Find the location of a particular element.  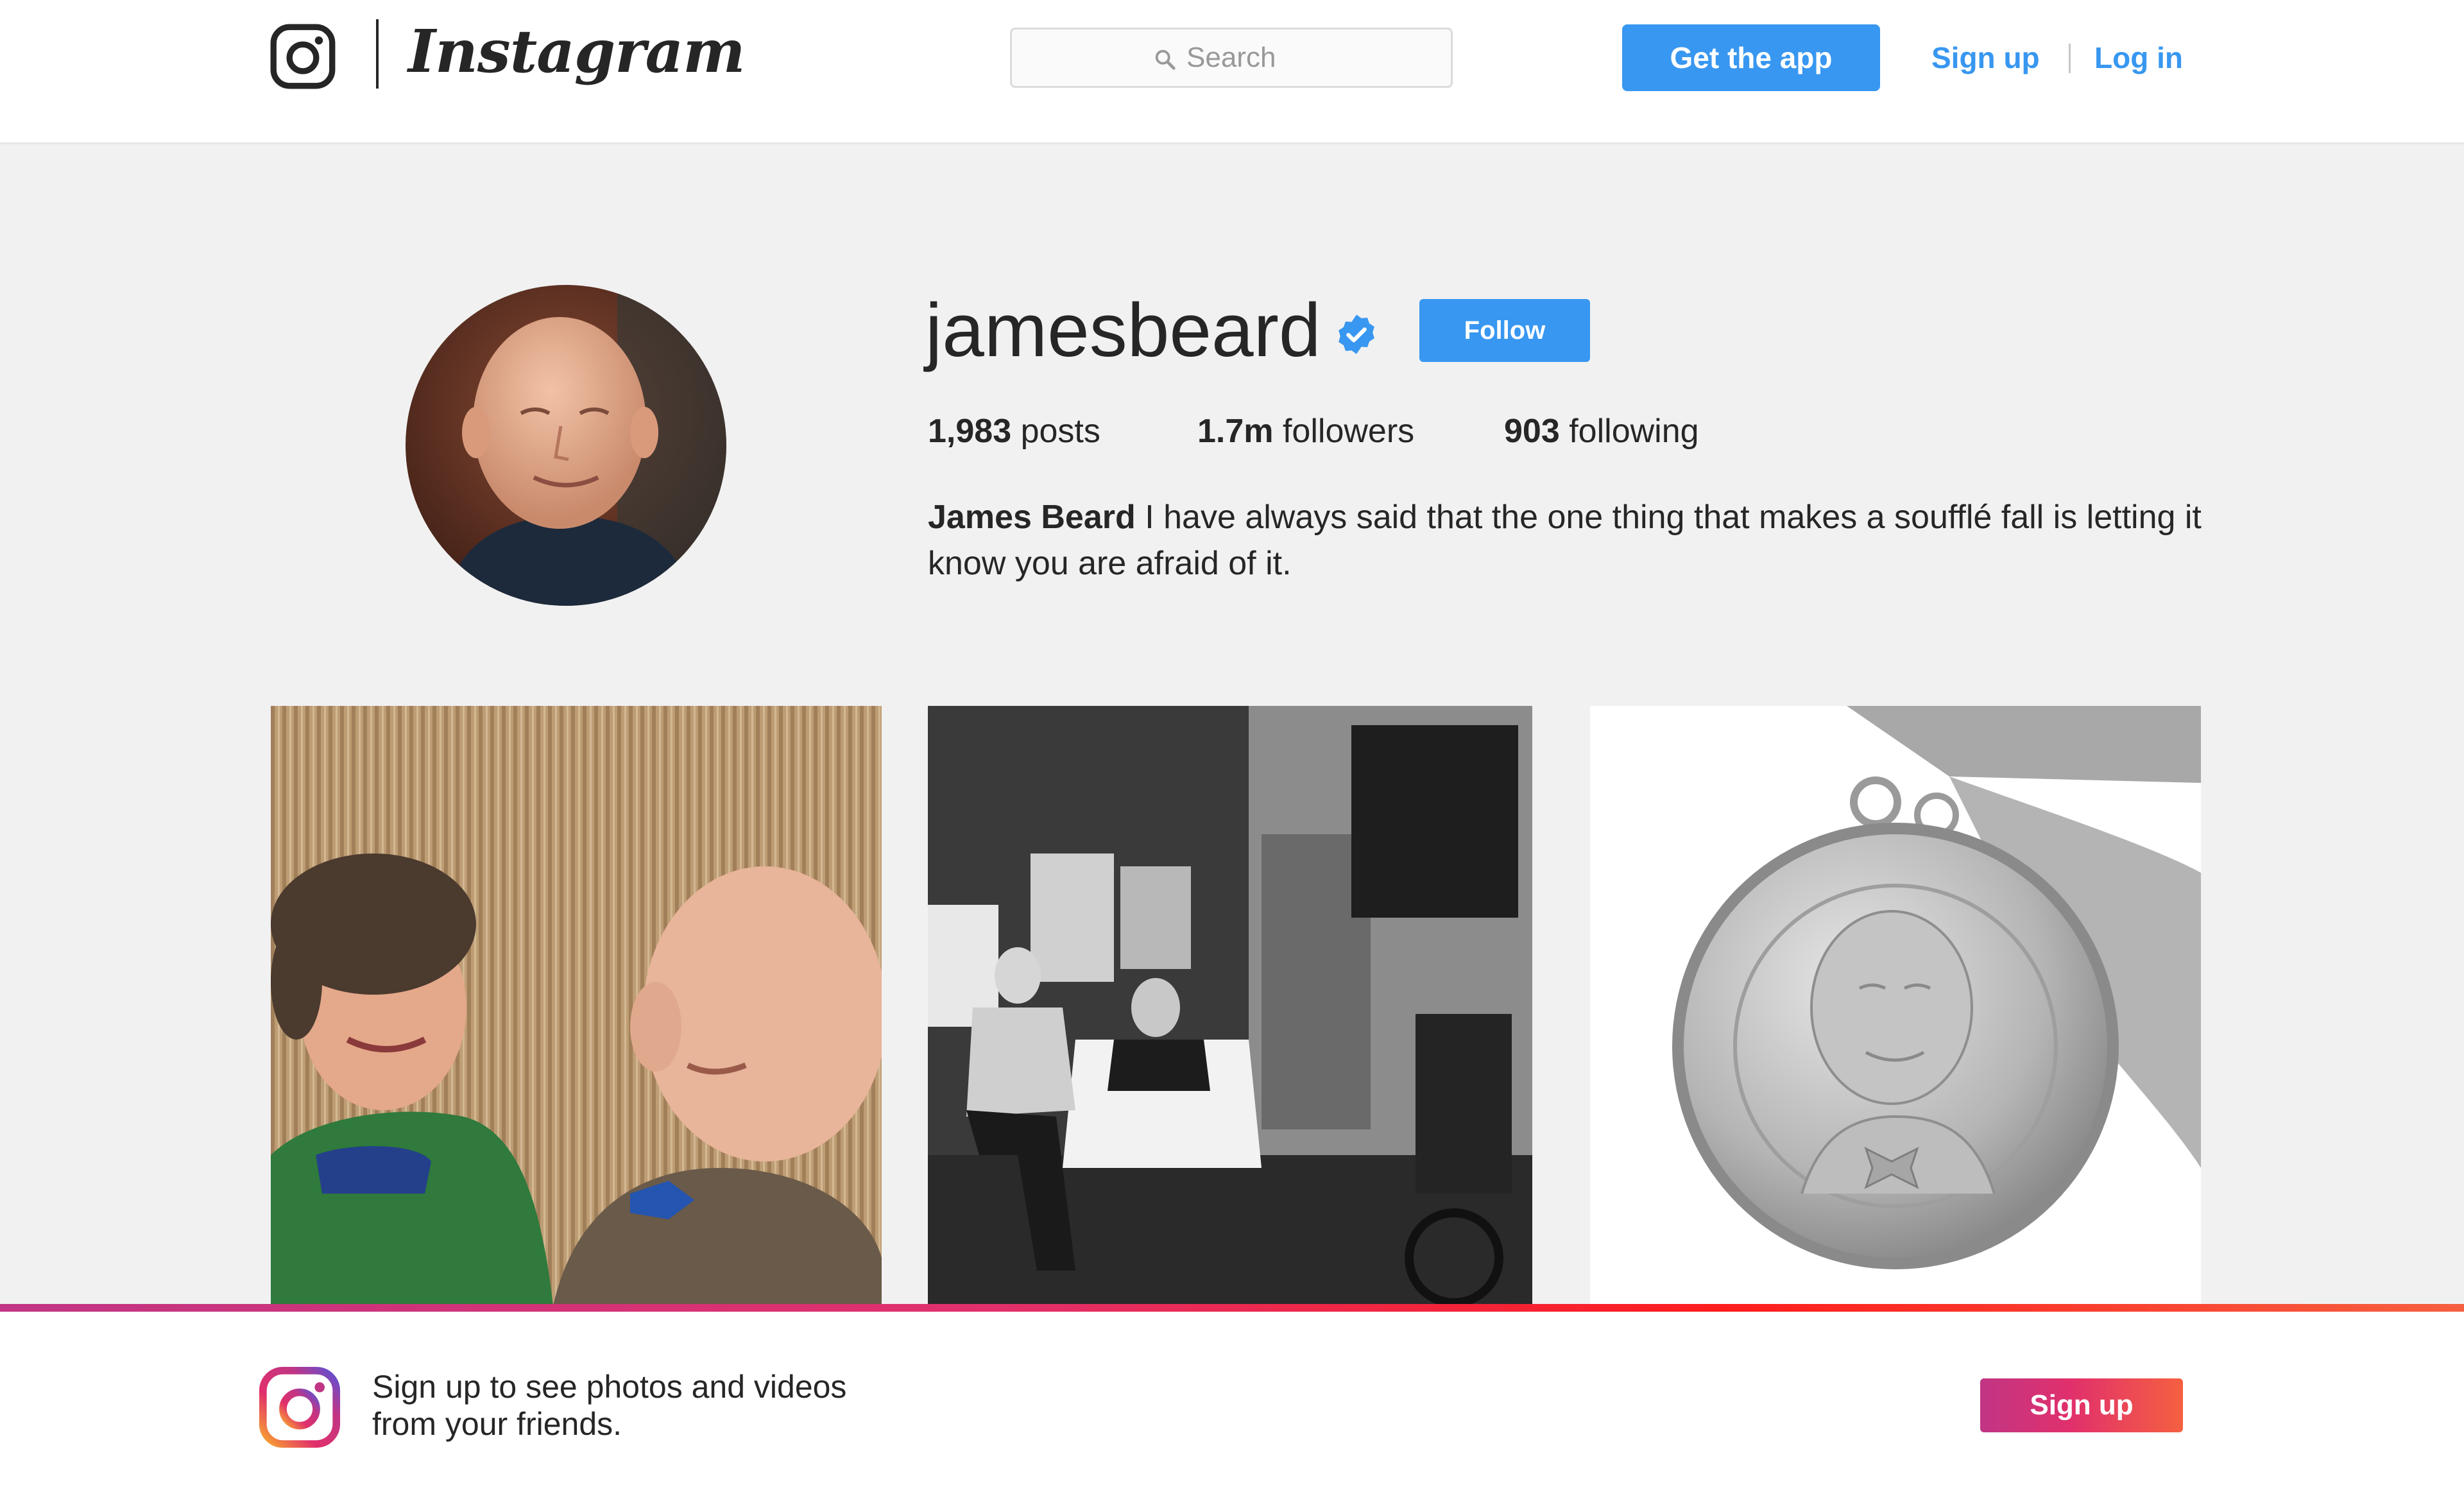

posts-count: 1,983 is located at coordinates (970, 431).